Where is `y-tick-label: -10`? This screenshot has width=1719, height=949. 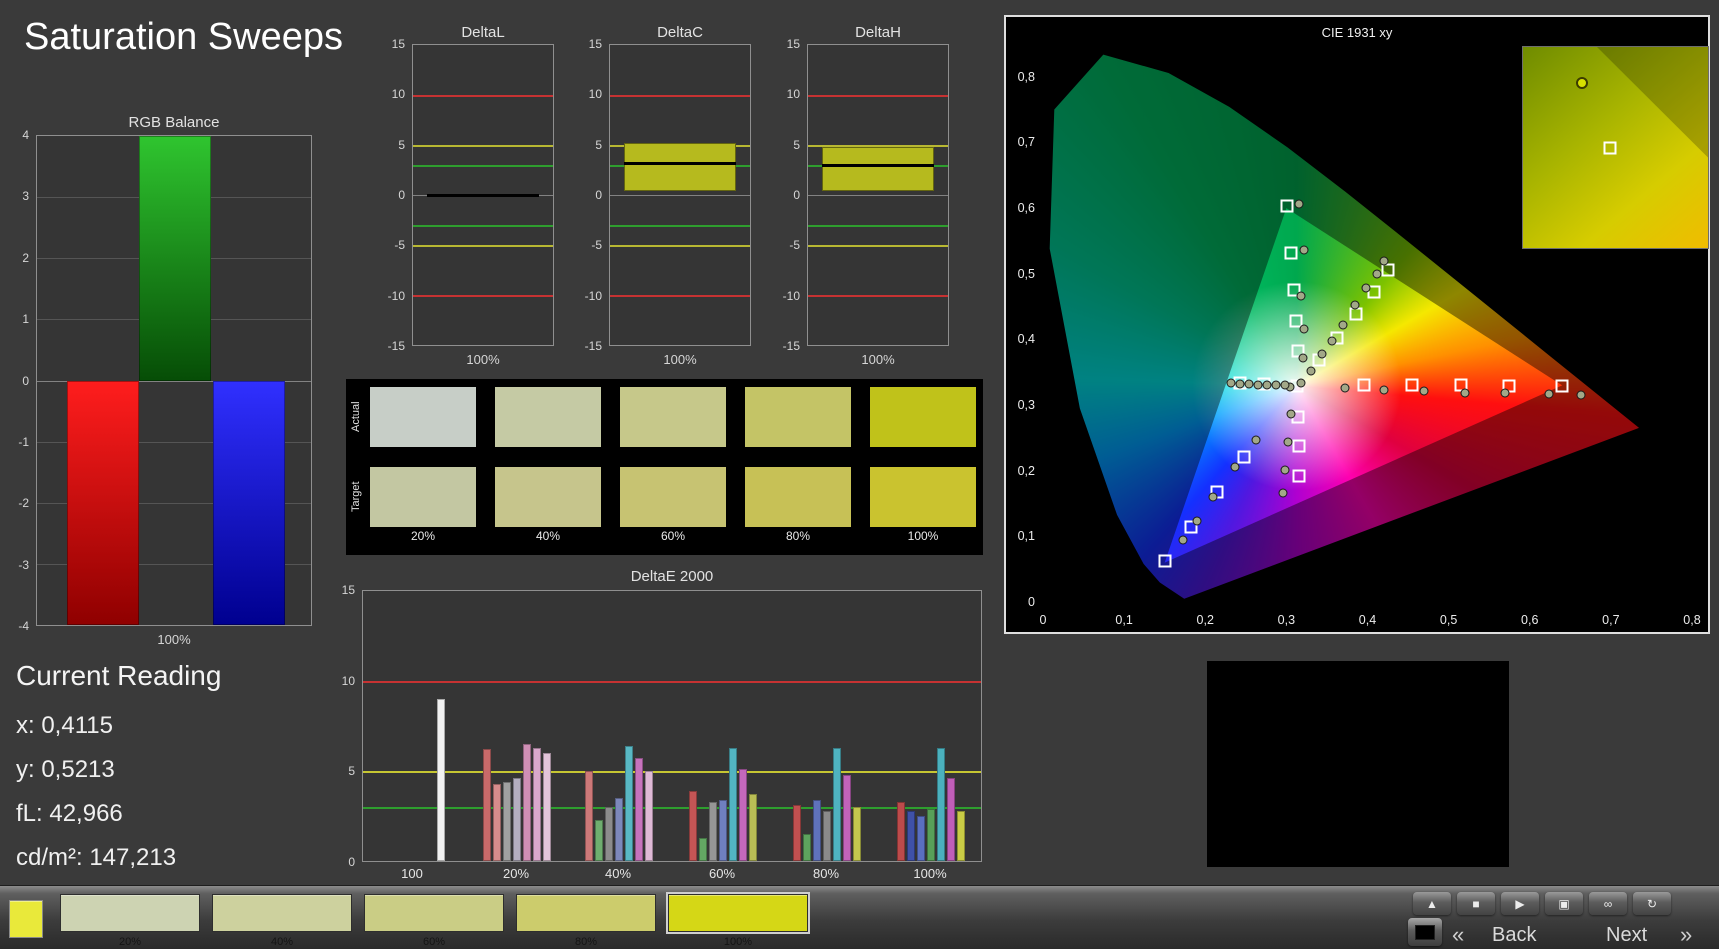 y-tick-label: -10 is located at coordinates (396, 295).